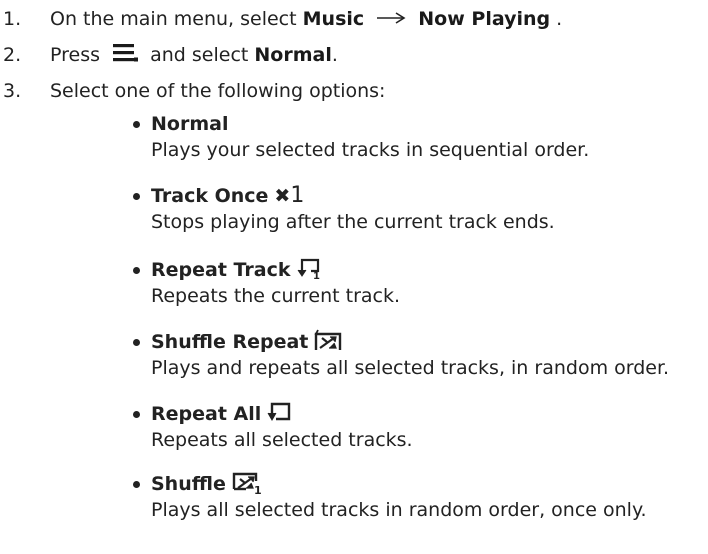  What do you see at coordinates (391, 18) in the screenshot?
I see `arrow-right-icon` at bounding box center [391, 18].